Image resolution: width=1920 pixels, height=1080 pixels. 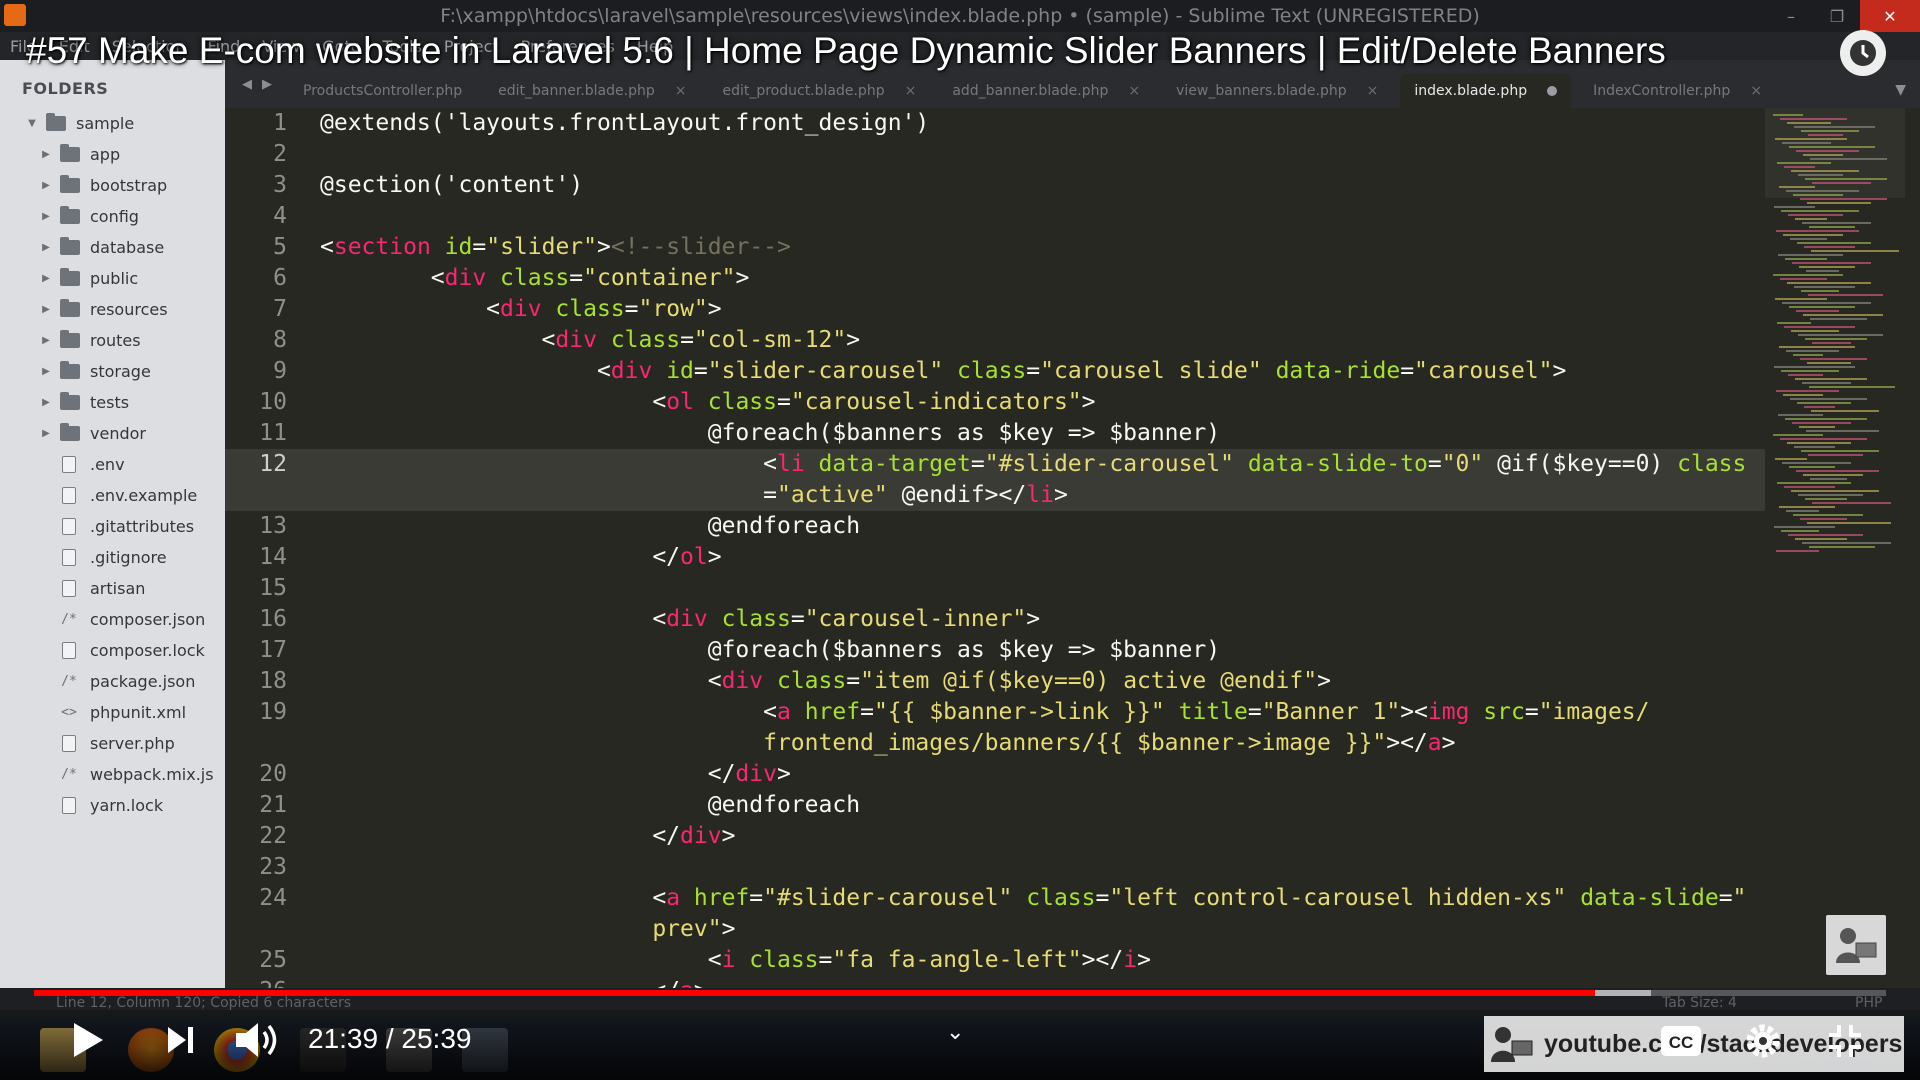 What do you see at coordinates (267, 84) in the screenshot?
I see `tab-next-icon: ▶` at bounding box center [267, 84].